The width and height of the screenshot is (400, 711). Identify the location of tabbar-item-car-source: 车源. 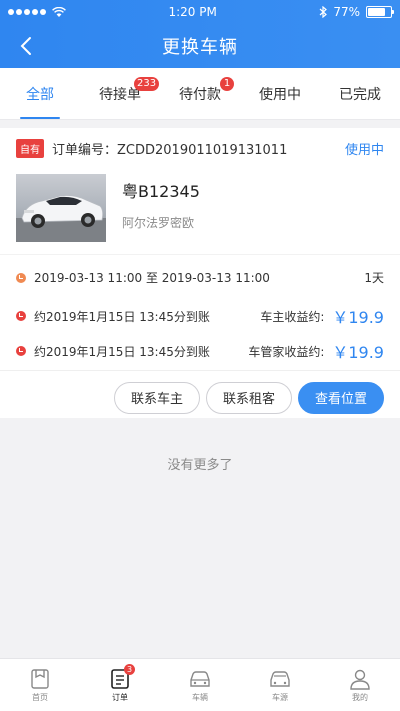
(280, 685).